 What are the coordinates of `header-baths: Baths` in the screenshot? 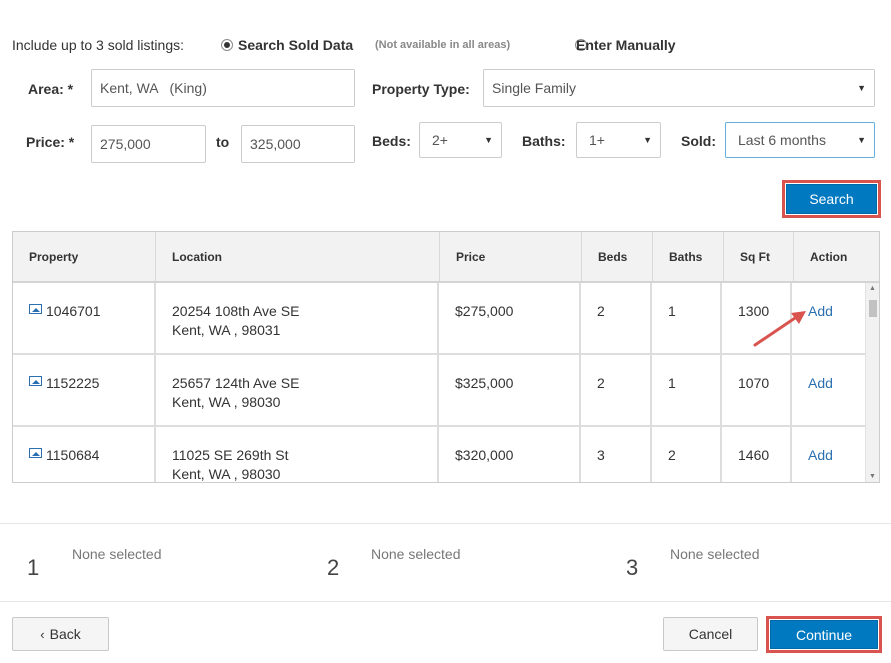 It's located at (688, 256).